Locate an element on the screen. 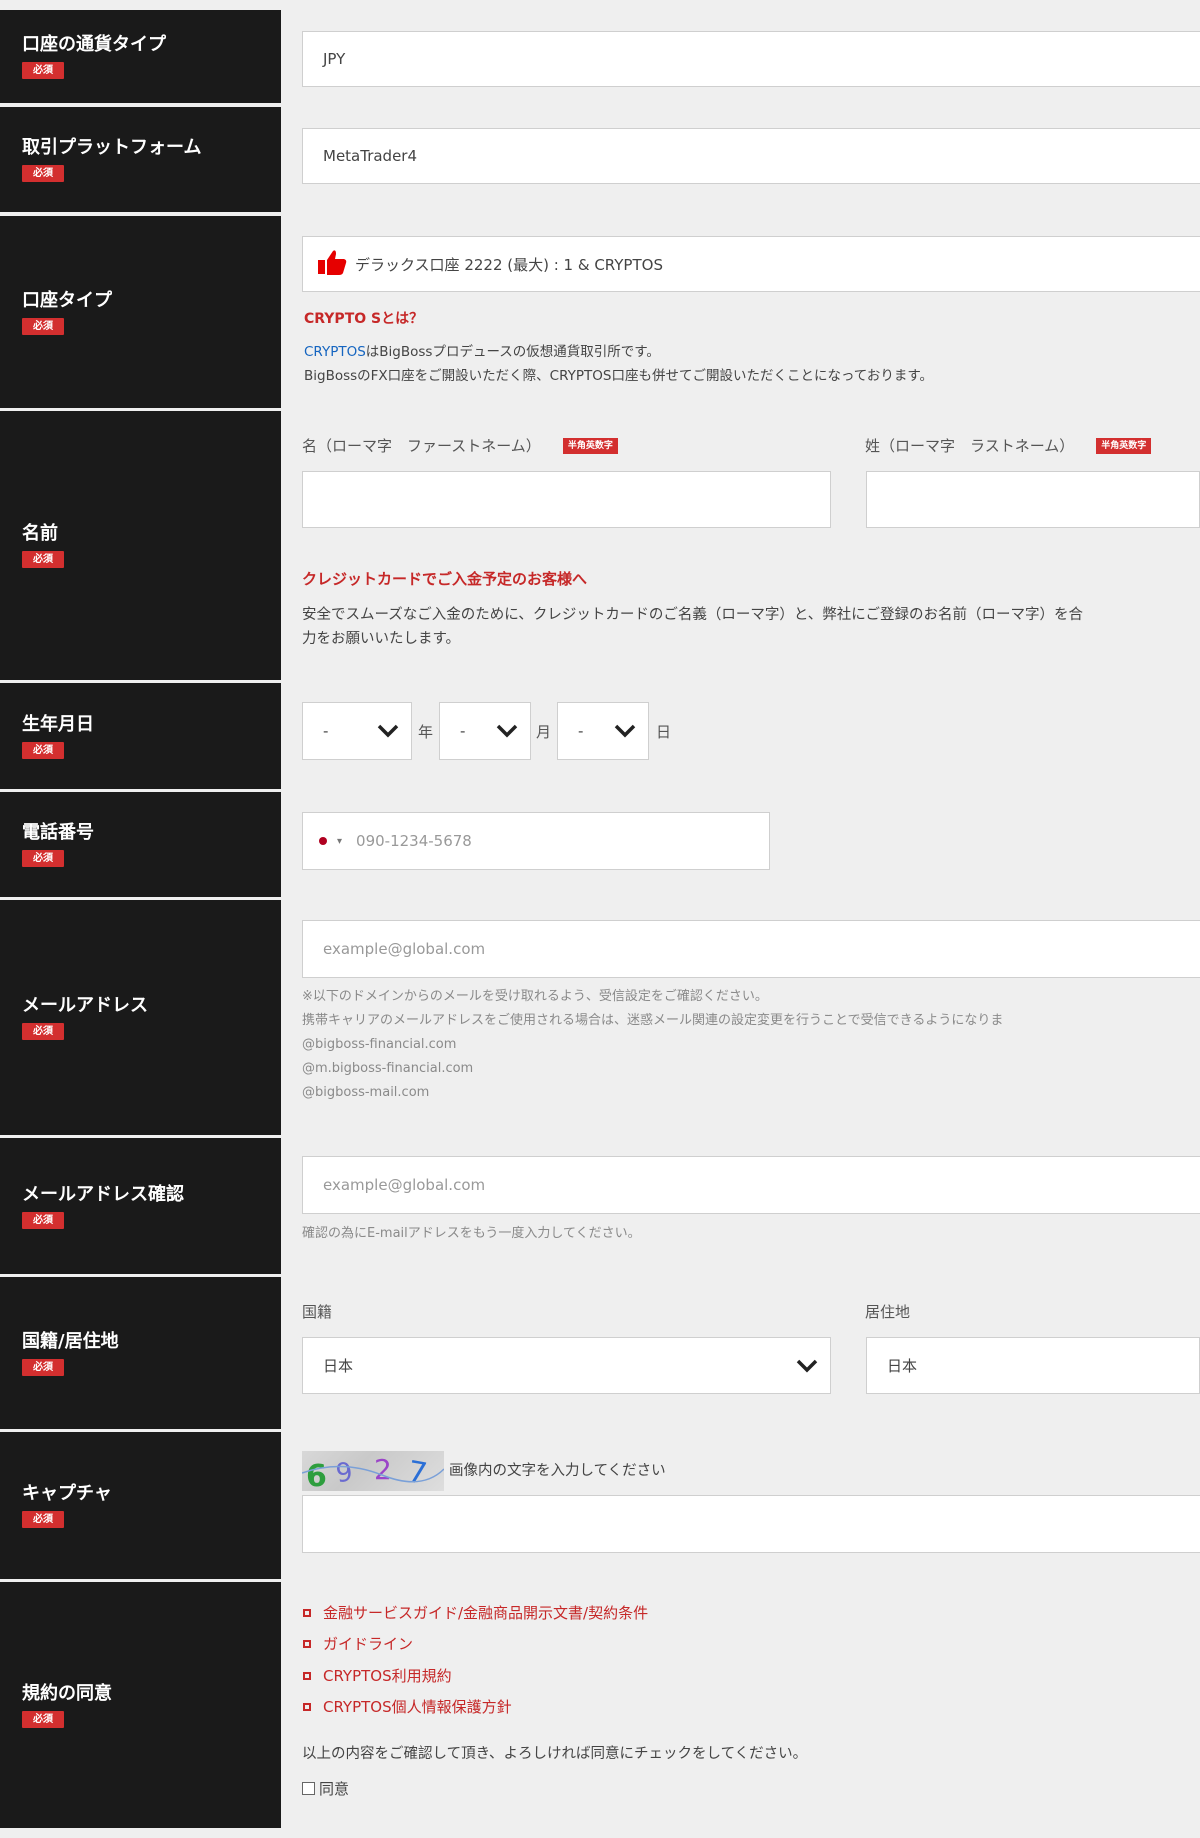  credit-card-heading: クレジットカードでご入金予定のお客様へ is located at coordinates (445, 579).